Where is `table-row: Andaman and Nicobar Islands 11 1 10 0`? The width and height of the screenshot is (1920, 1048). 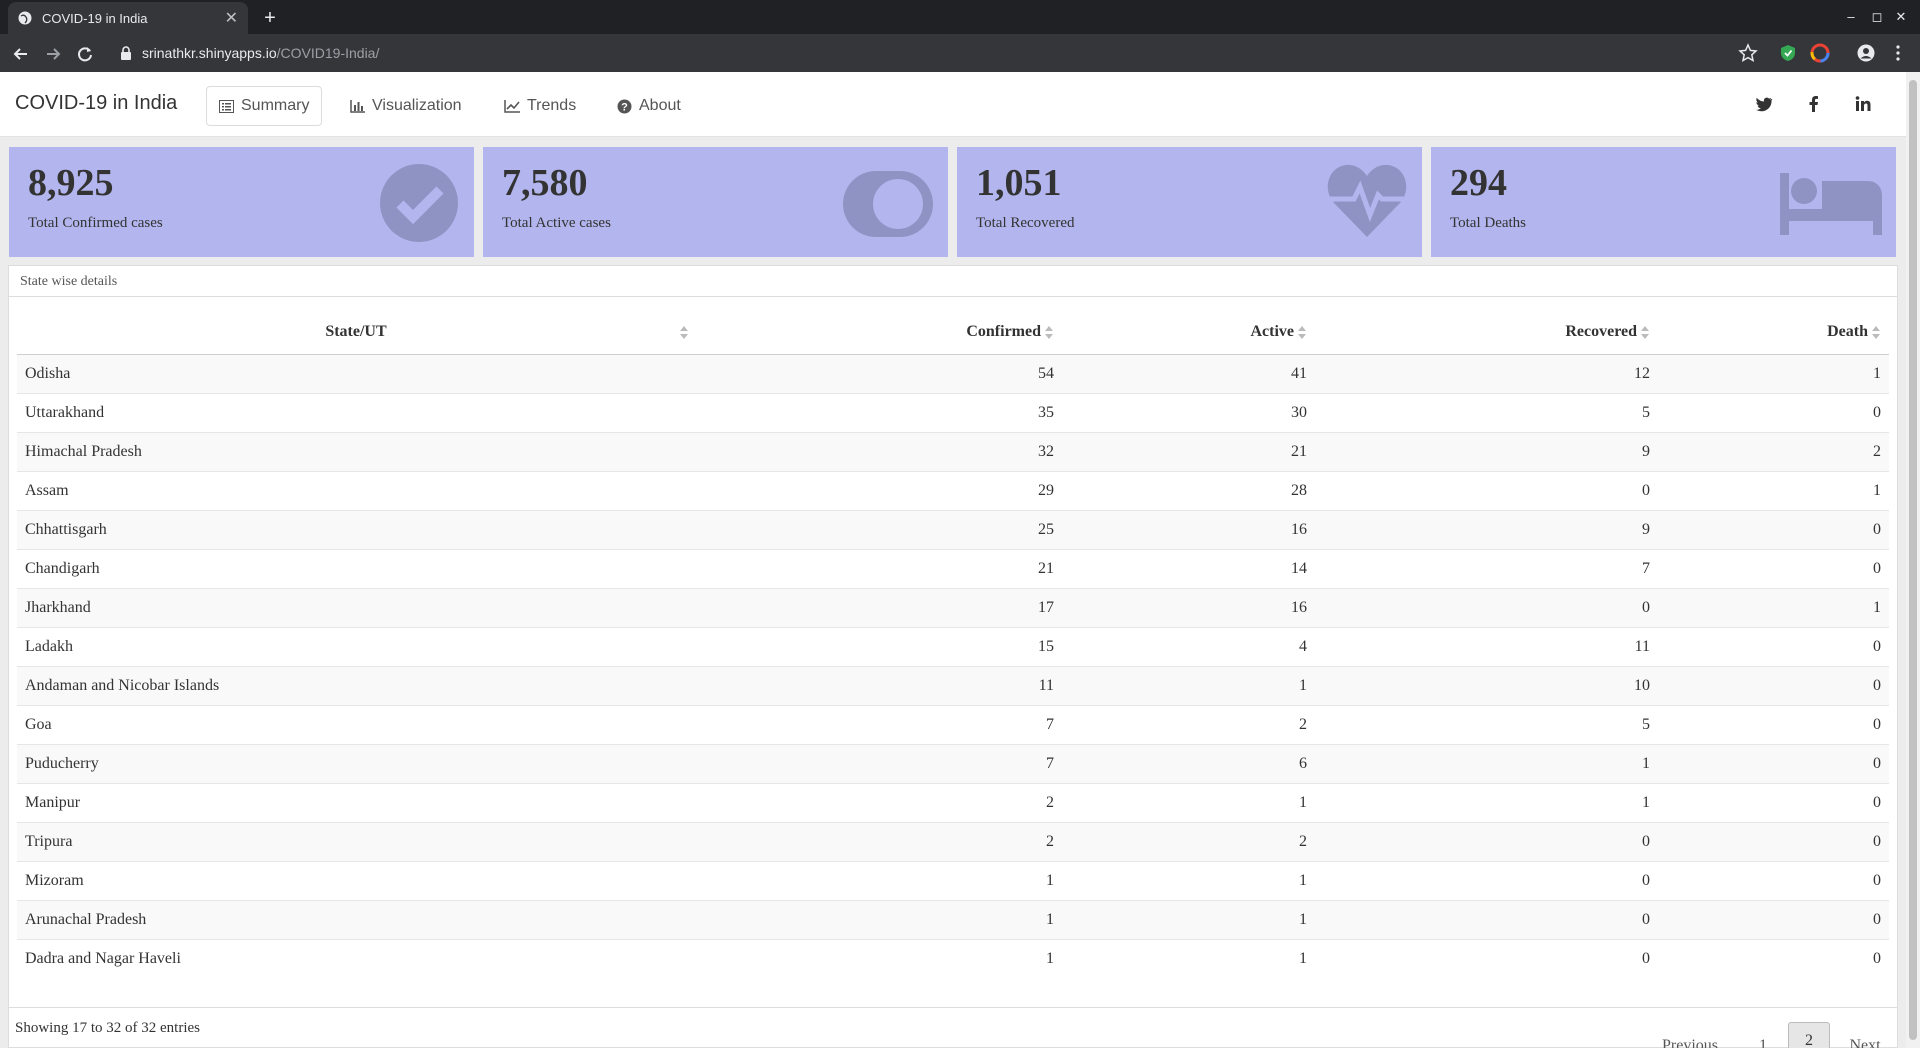
table-row: Andaman and Nicobar Islands 11 1 10 0 is located at coordinates (953, 685).